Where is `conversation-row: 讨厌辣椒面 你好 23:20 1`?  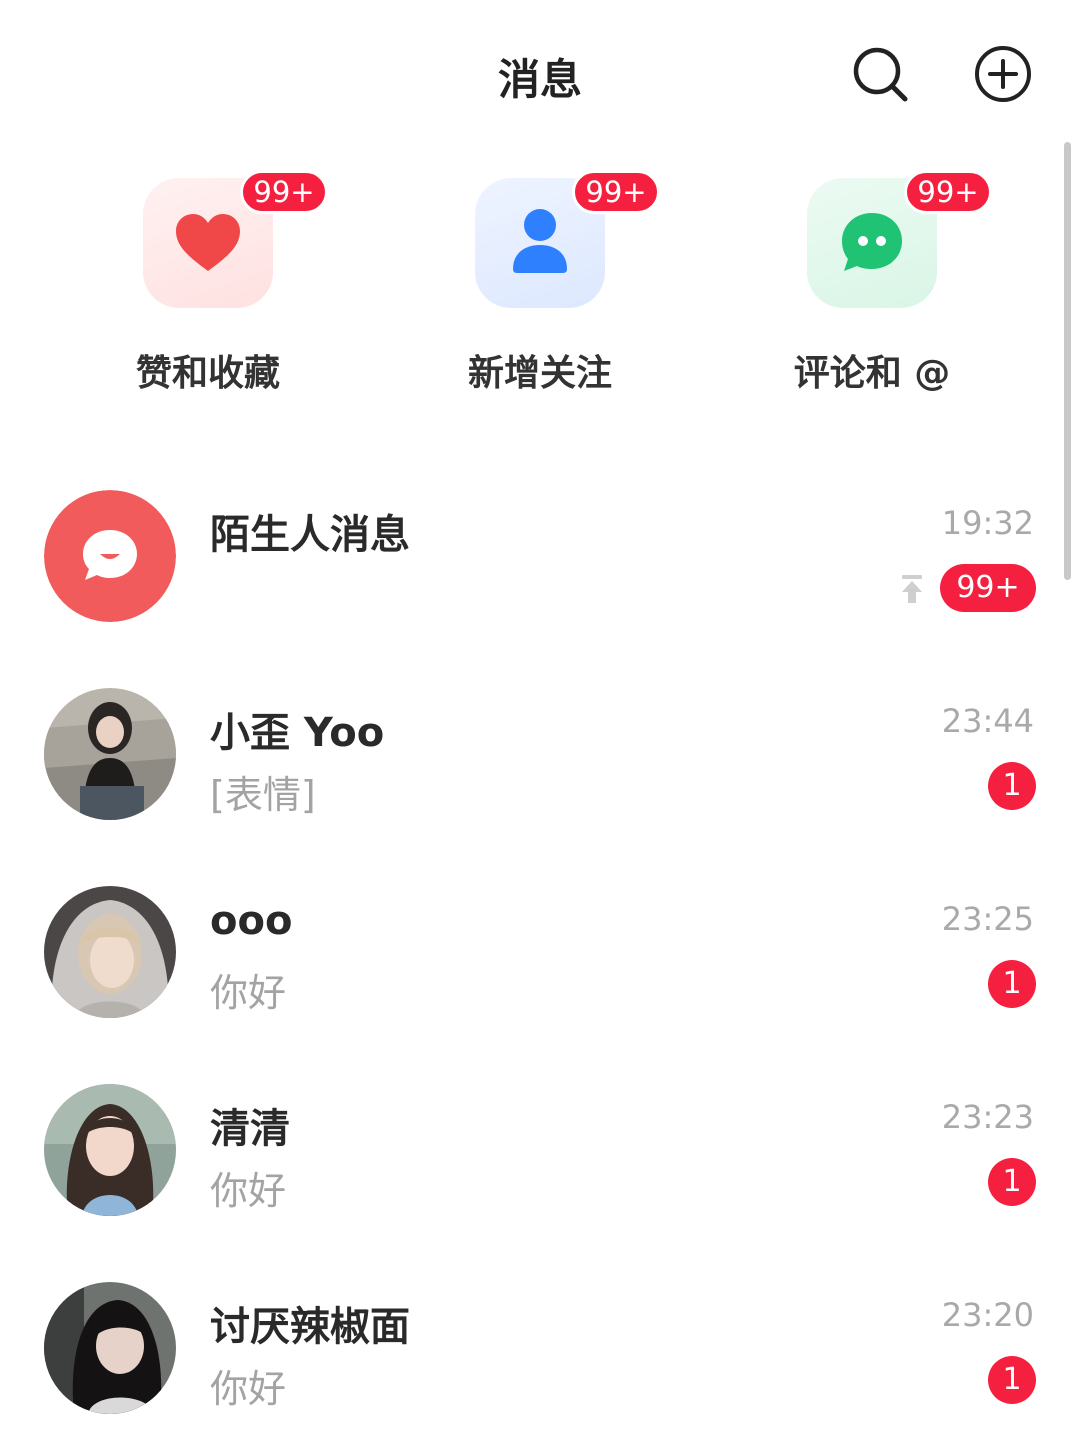 conversation-row: 讨厌辣椒面 你好 23:20 1 is located at coordinates (540, 1345).